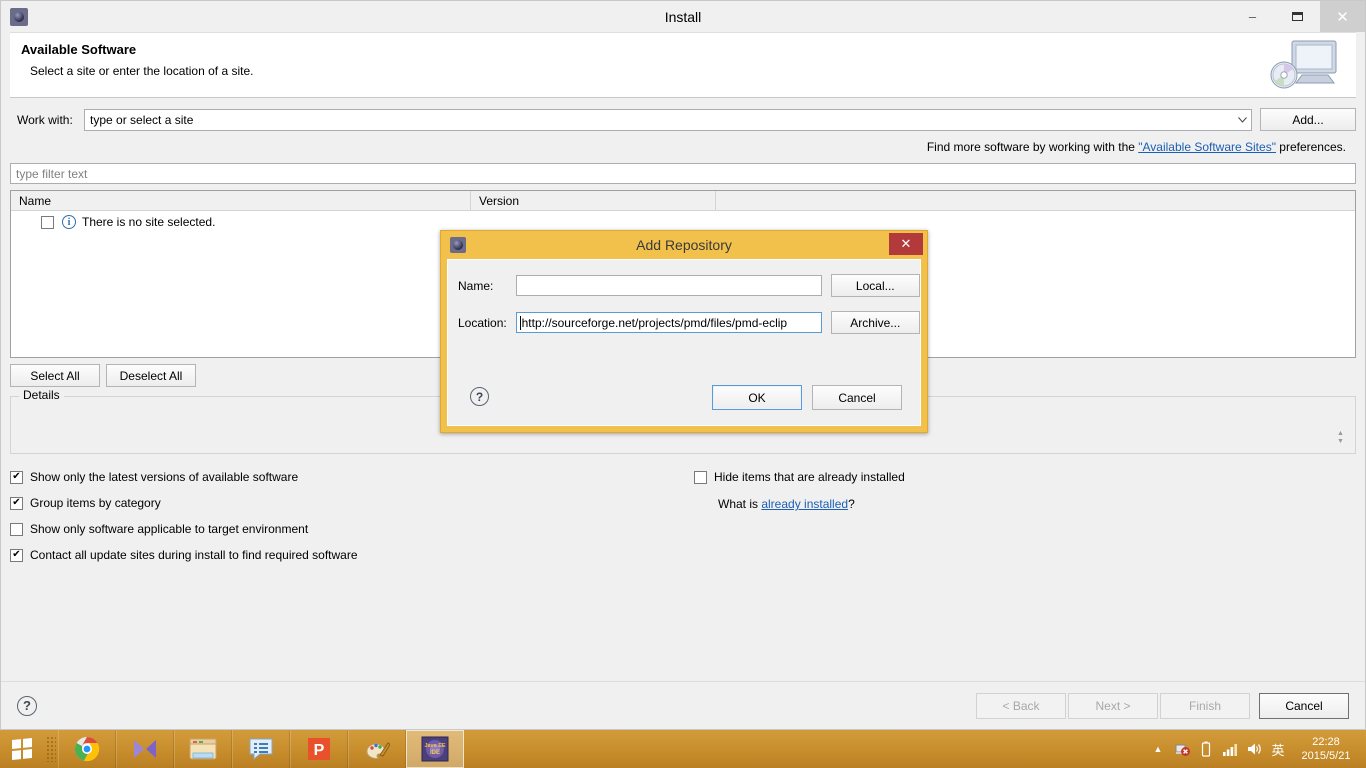 This screenshot has width=1366, height=768. What do you see at coordinates (1278, 749) in the screenshot?
I see `ime-language-icon: 英` at bounding box center [1278, 749].